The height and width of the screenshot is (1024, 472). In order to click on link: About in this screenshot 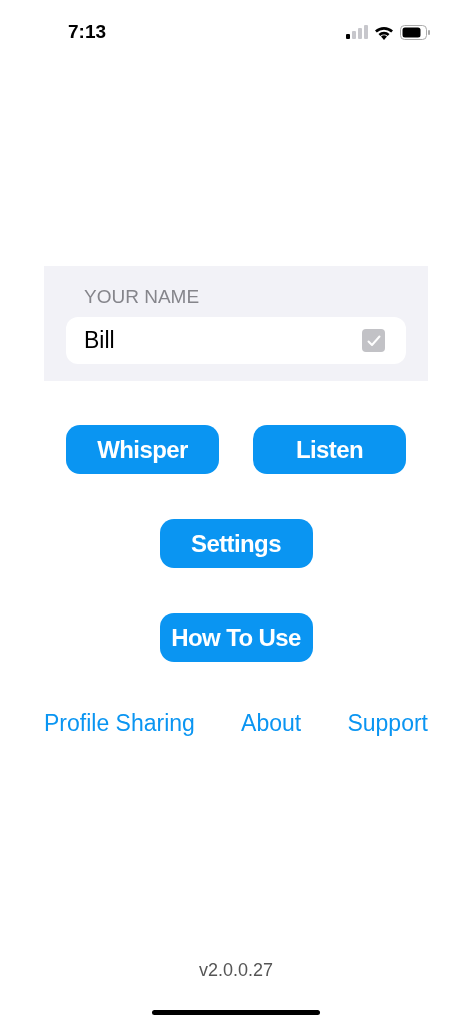, I will do `click(271, 723)`.